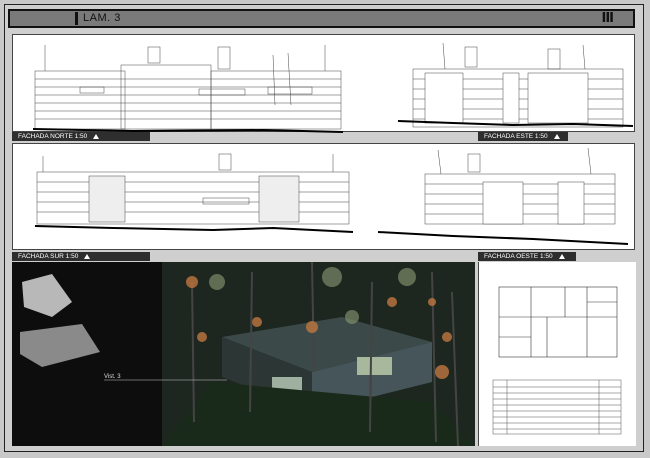 This screenshot has width=650, height=458. Describe the element at coordinates (76, 18) in the screenshot. I see `title-marker` at that location.